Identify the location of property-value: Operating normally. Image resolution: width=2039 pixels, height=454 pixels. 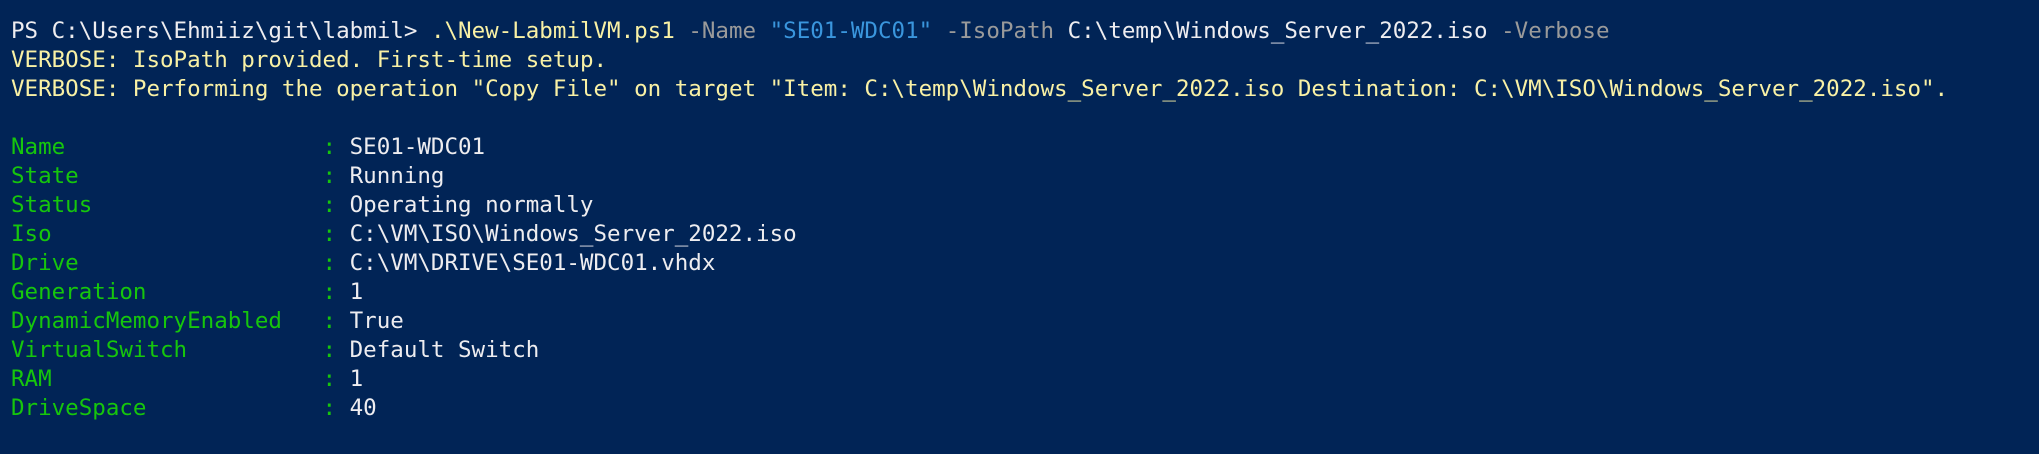
(471, 205).